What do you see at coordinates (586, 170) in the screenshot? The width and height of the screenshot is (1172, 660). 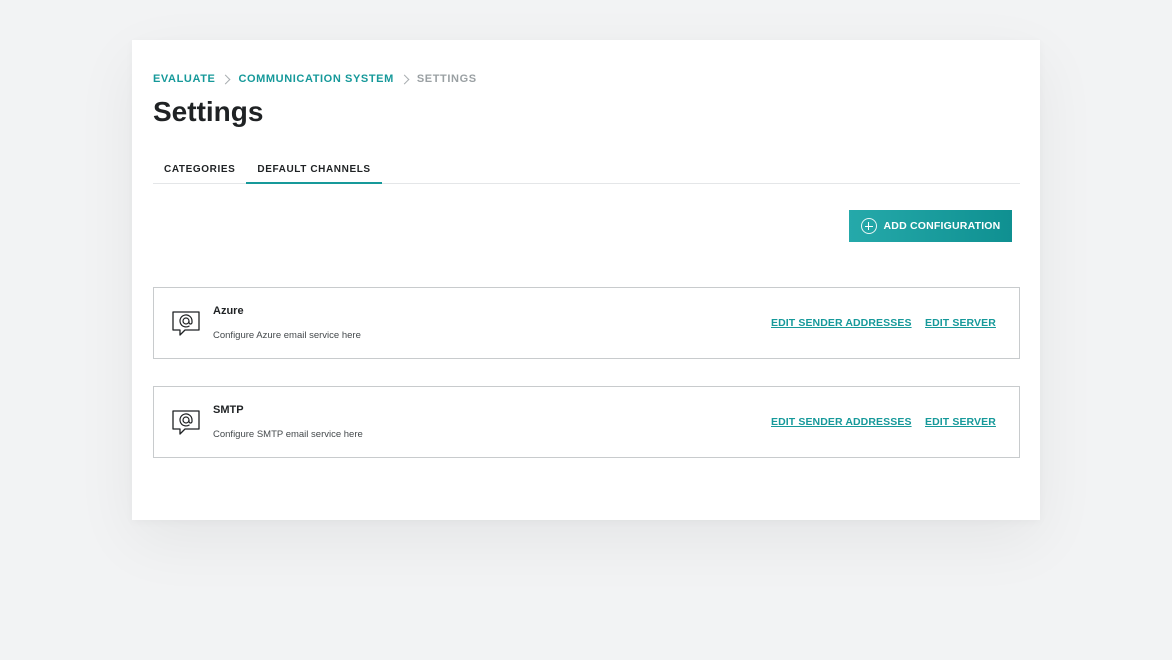 I see `tab-bar: CATEGORIES DEFAULT CHANNELS` at bounding box center [586, 170].